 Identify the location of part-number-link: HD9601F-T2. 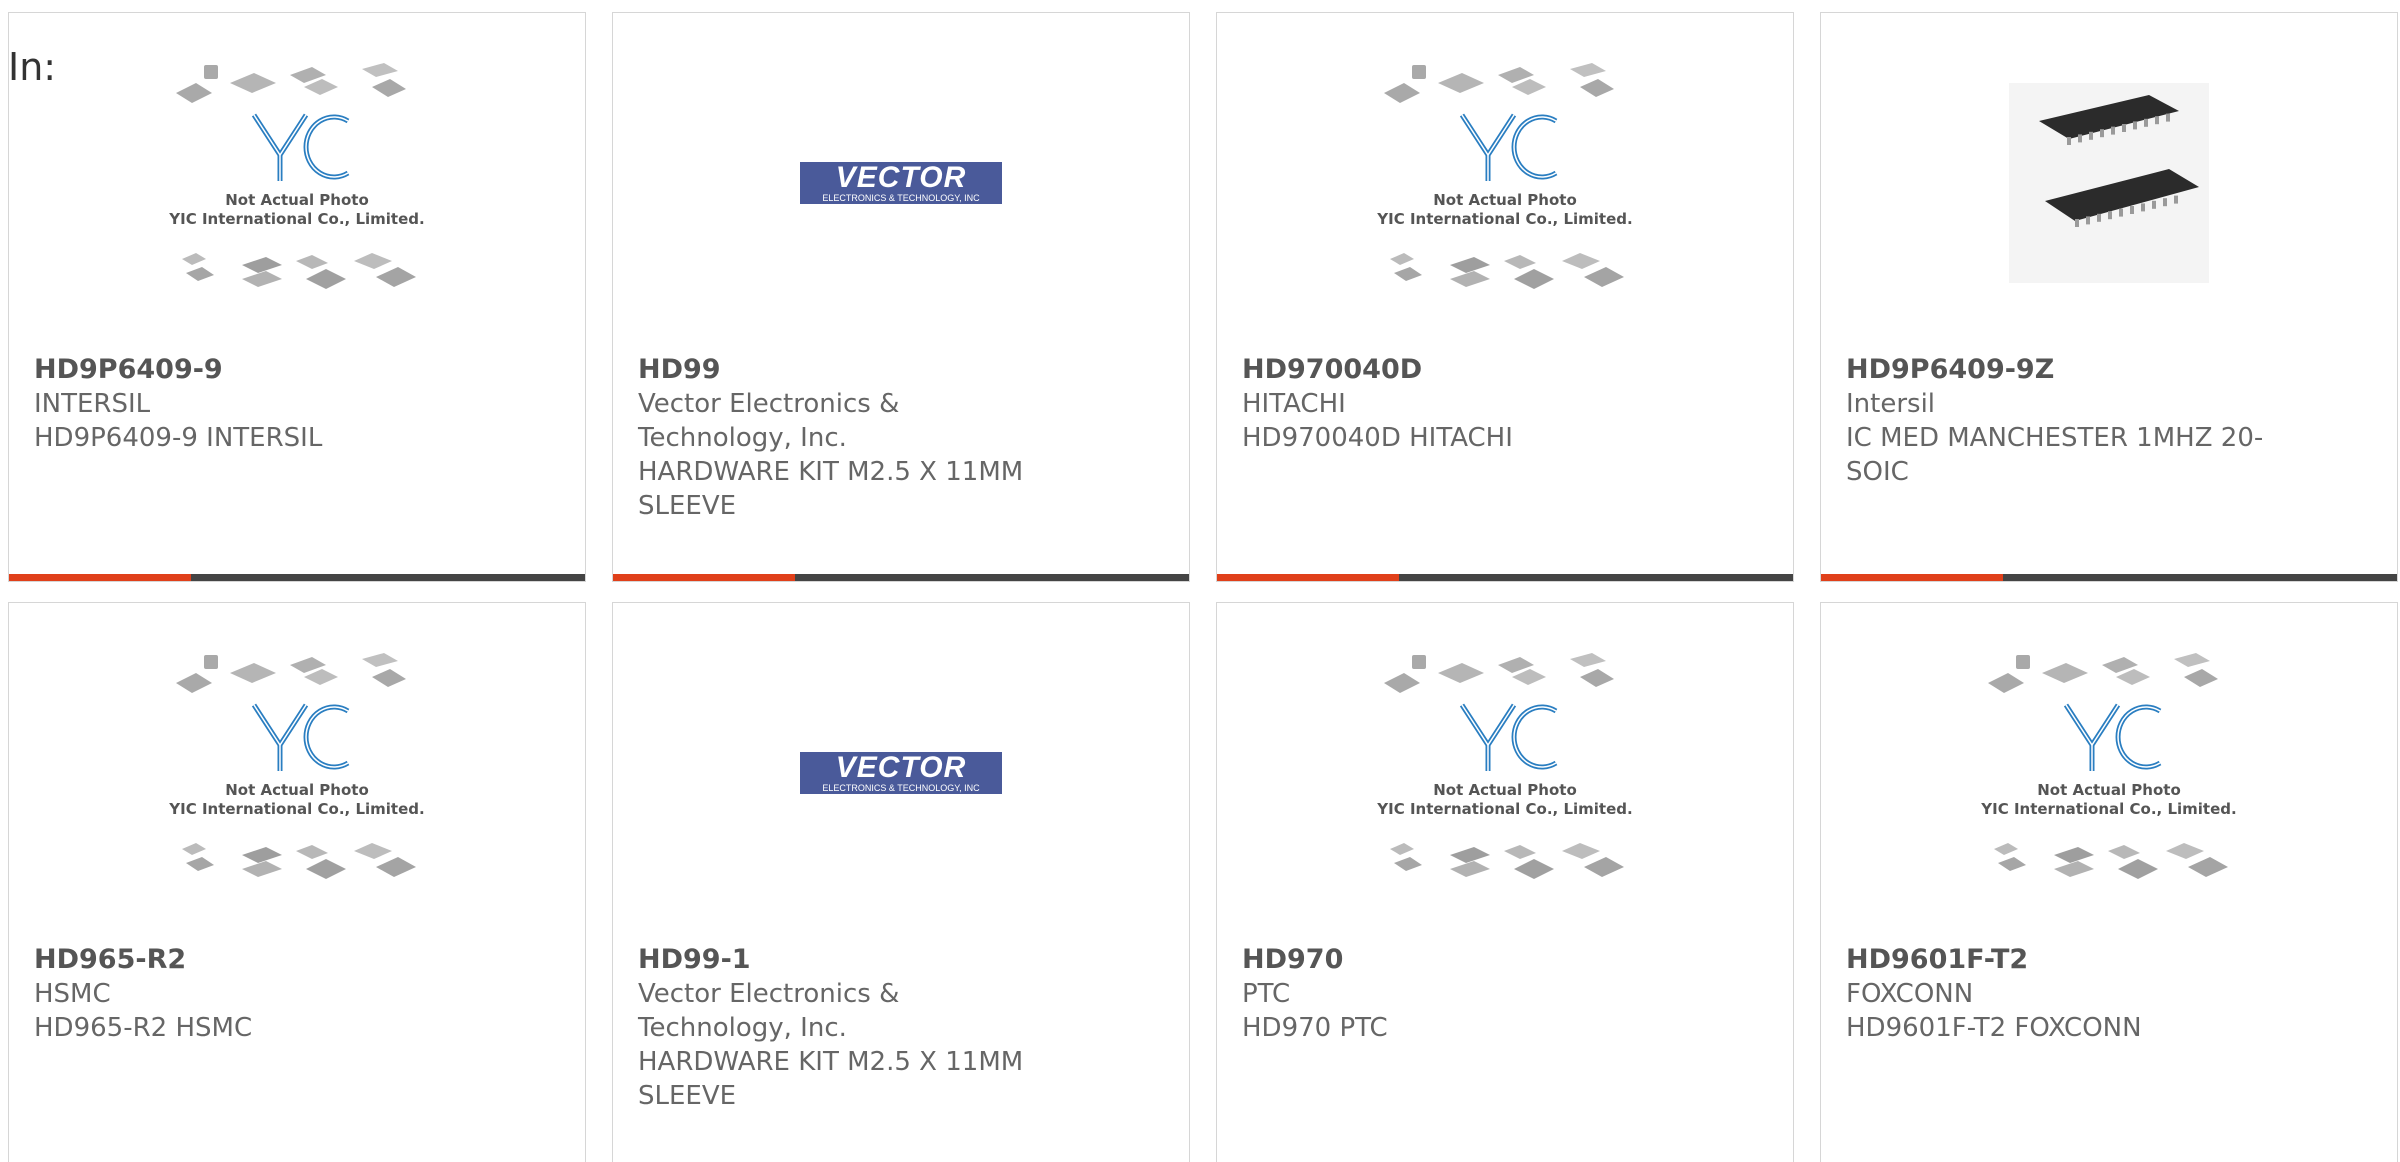
(2056, 960).